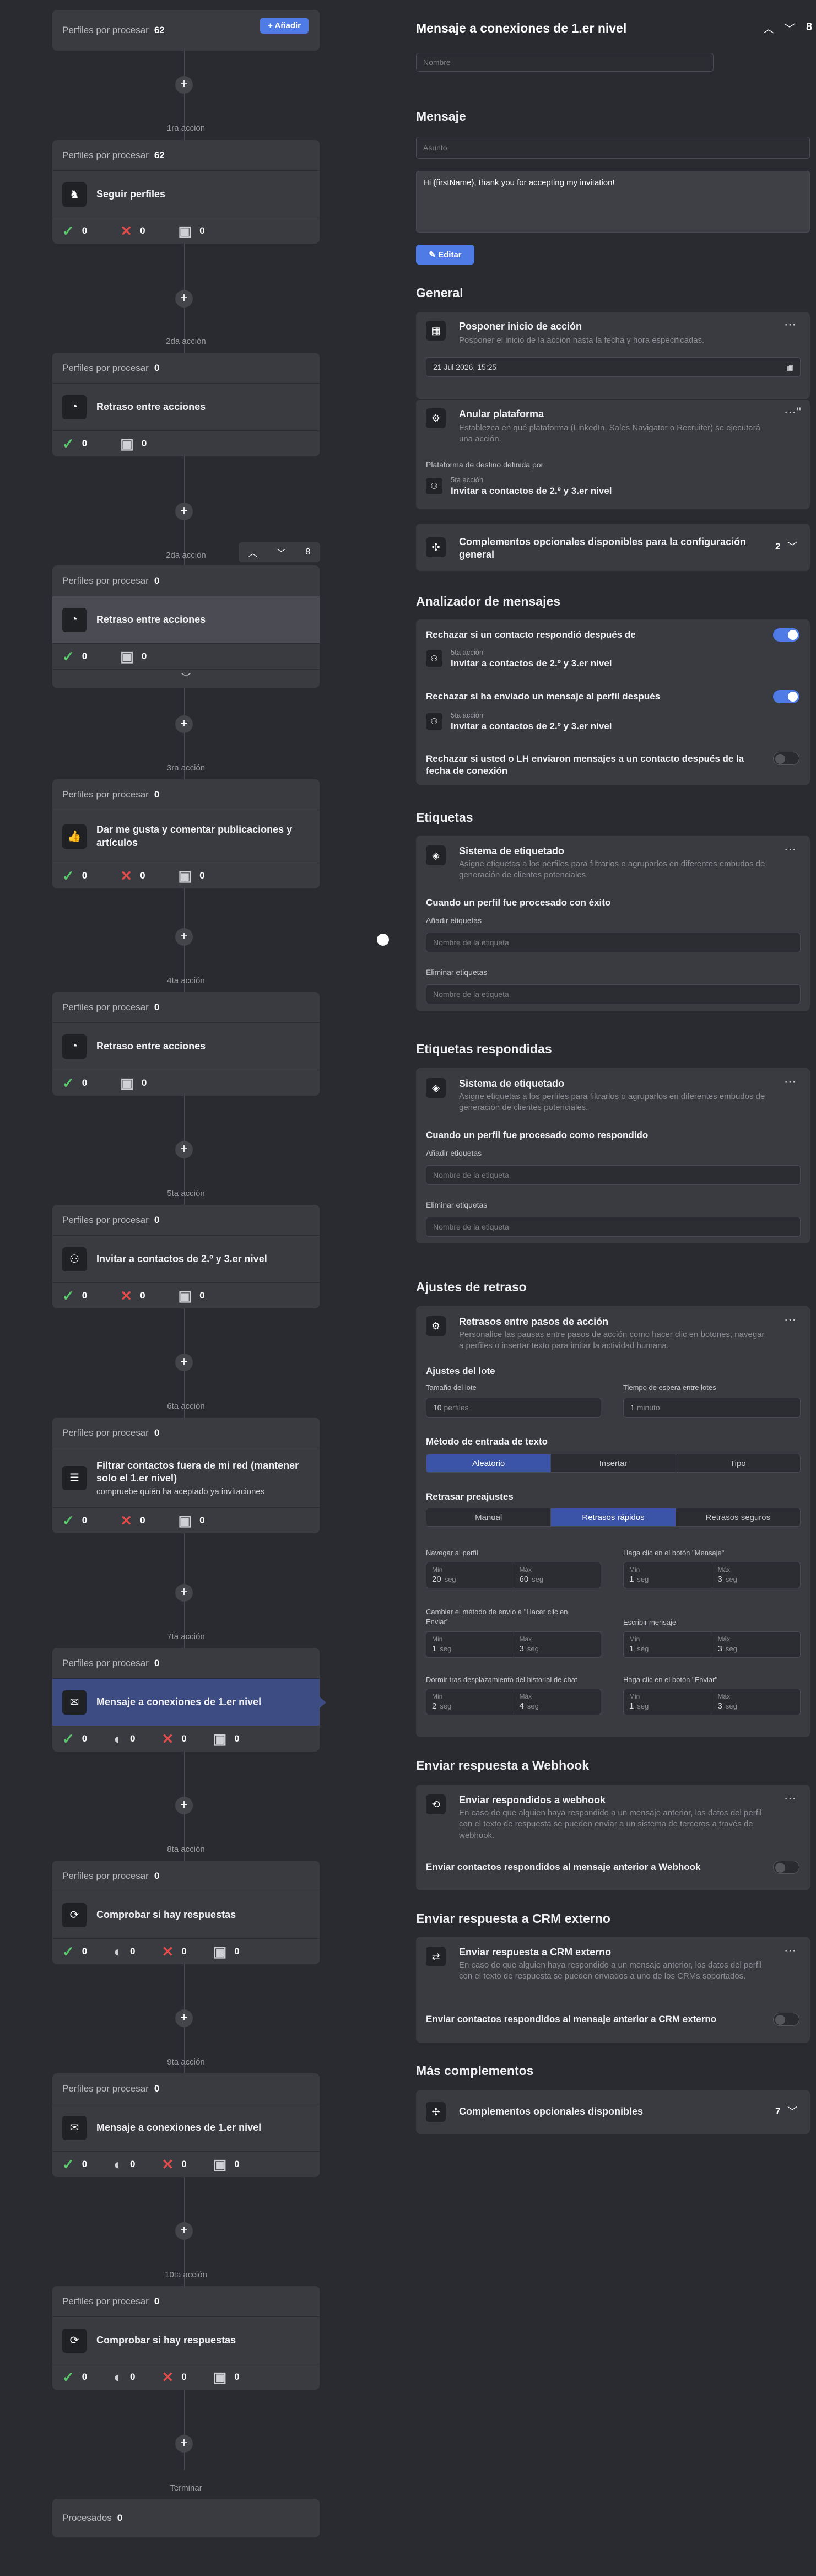 The width and height of the screenshot is (816, 2576). I want to click on delay-preset-selector: Manual Retrasos rápidos Retrasos seguros, so click(613, 1517).